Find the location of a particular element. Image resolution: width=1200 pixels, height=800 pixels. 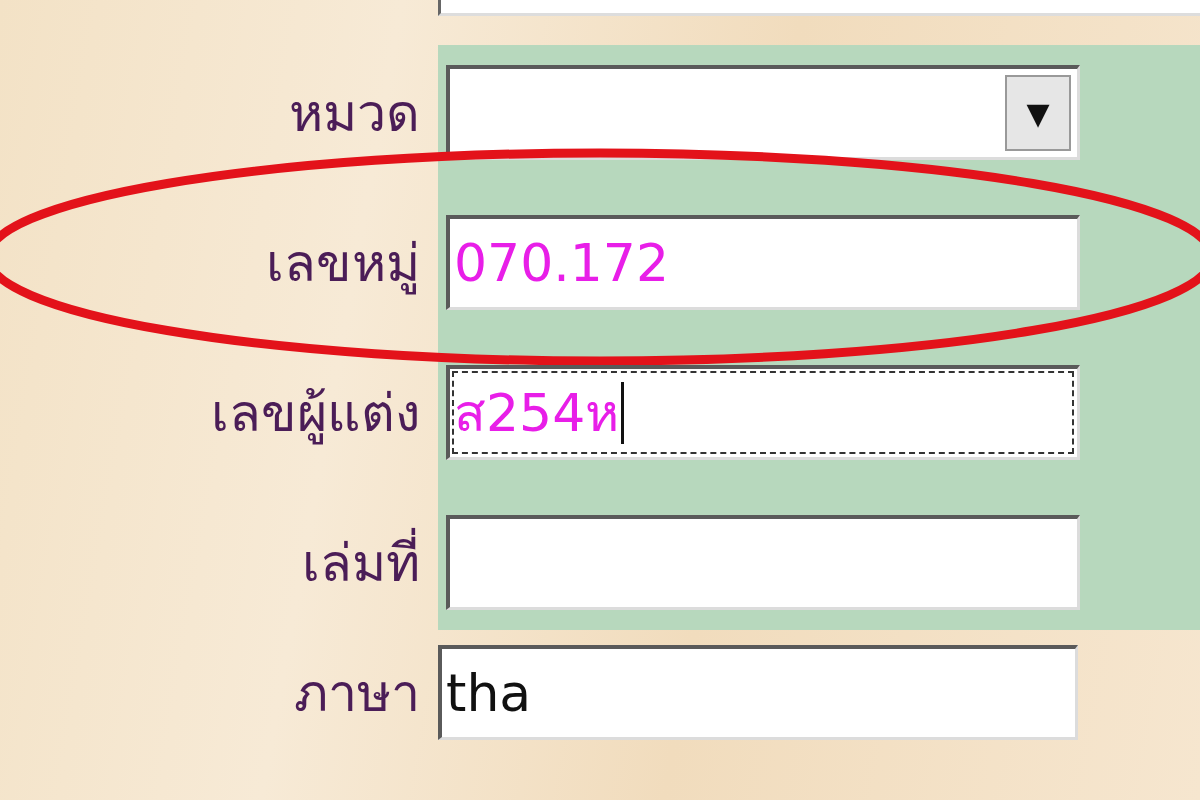

field-value: ส254ห is located at coordinates (537, 413).